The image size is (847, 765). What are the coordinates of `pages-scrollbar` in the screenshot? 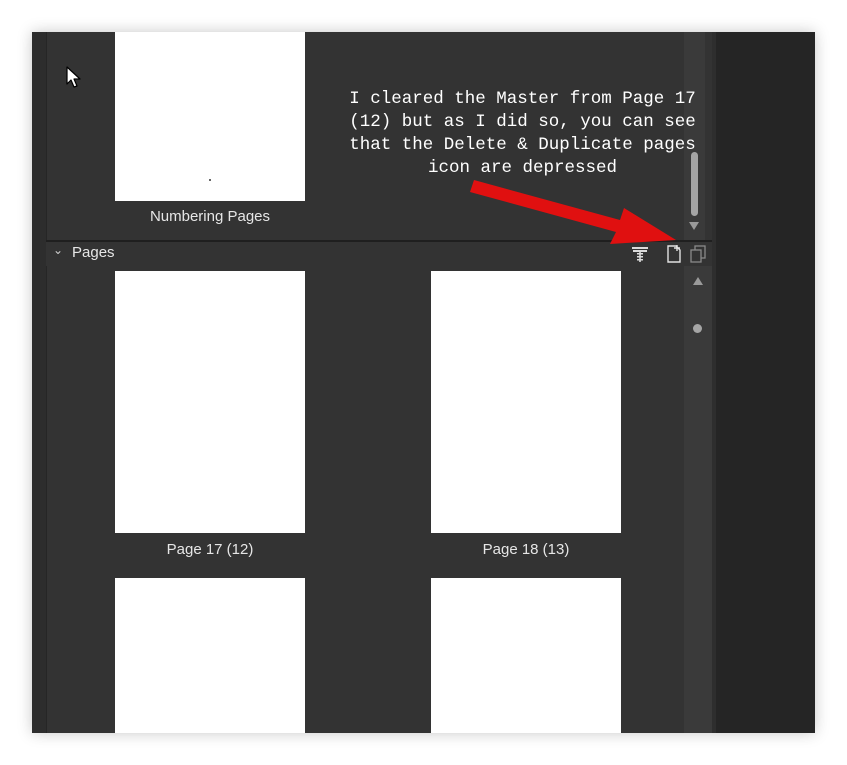 It's located at (698, 499).